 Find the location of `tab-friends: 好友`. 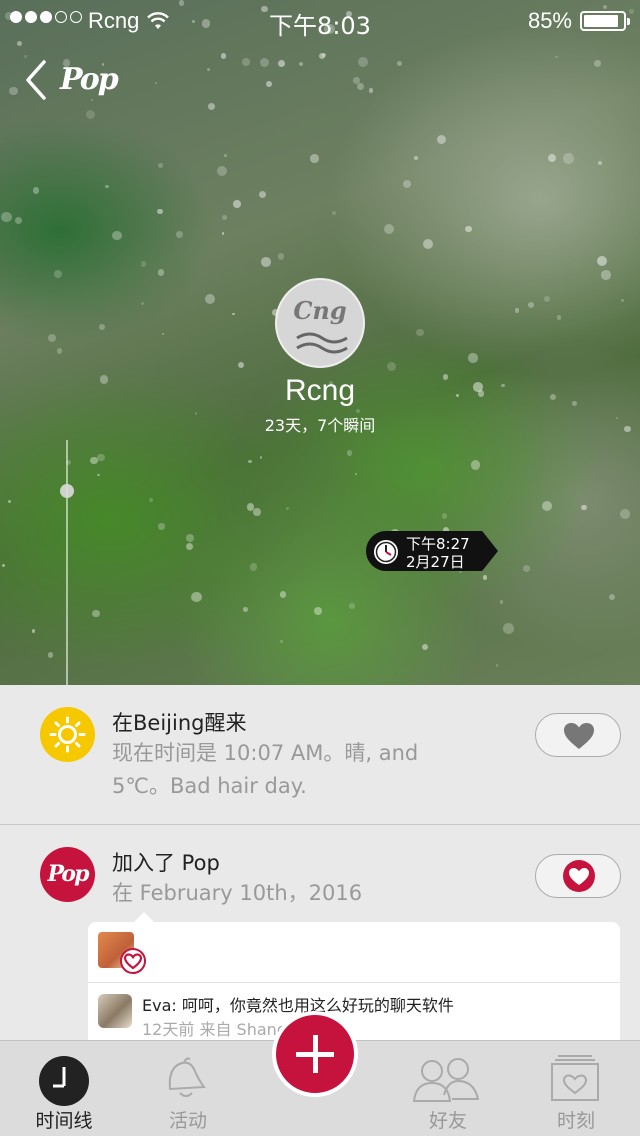

tab-friends: 好友 is located at coordinates (448, 1088).